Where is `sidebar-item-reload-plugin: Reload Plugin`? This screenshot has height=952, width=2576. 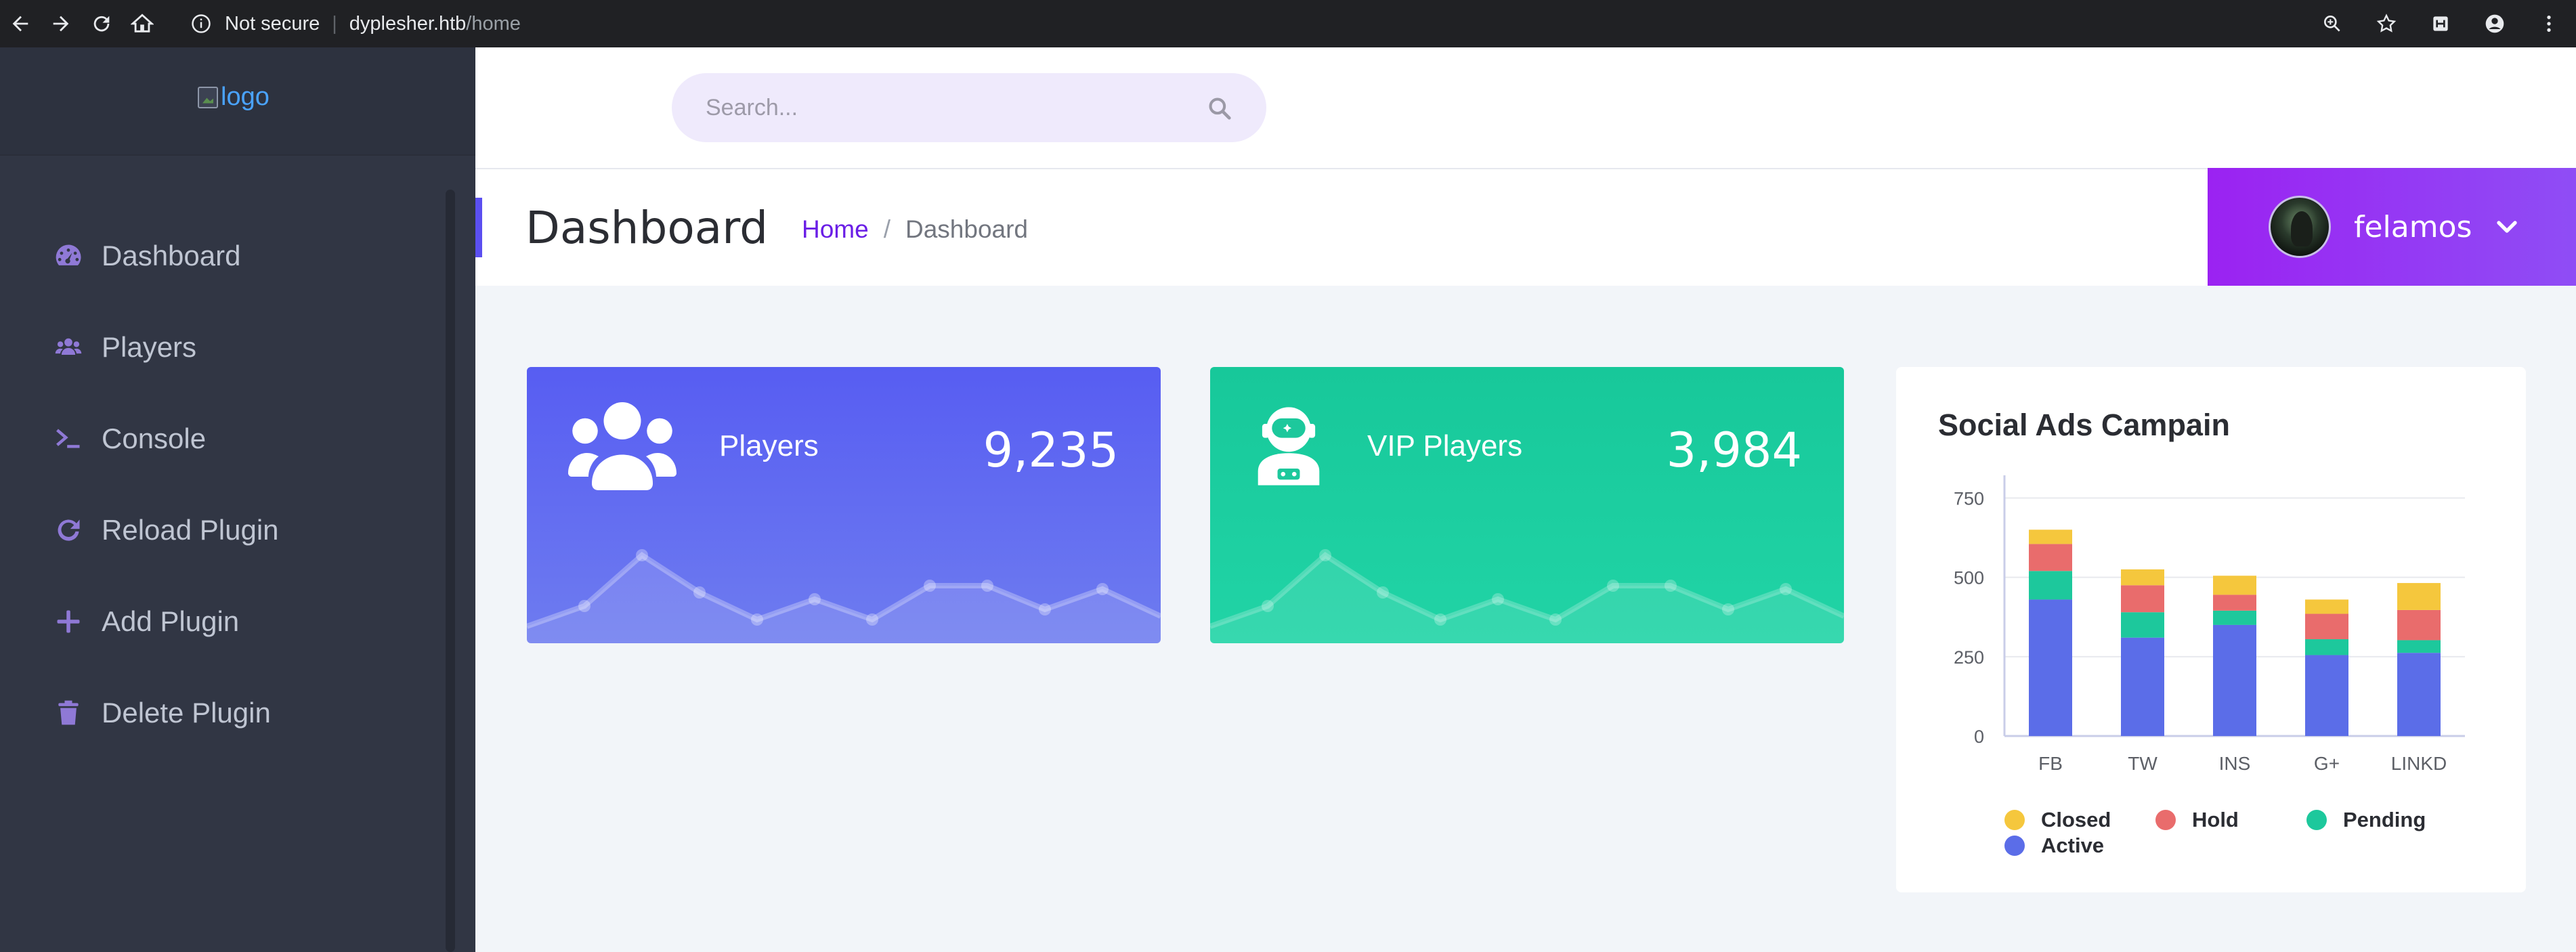
sidebar-item-reload-plugin: Reload Plugin is located at coordinates (223, 530).